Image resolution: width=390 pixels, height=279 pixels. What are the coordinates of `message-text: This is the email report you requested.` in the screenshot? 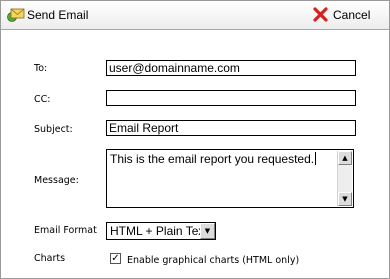 It's located at (222, 159).